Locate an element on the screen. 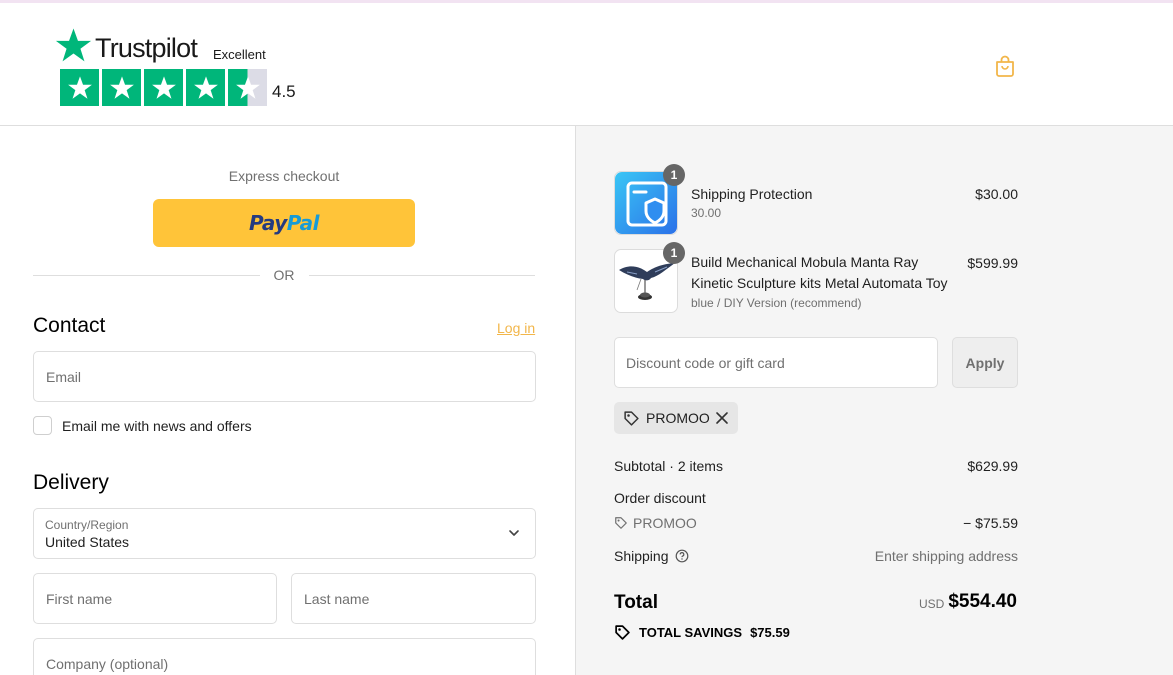 This screenshot has height=675, width=1173. country-value: United States is located at coordinates (87, 542).